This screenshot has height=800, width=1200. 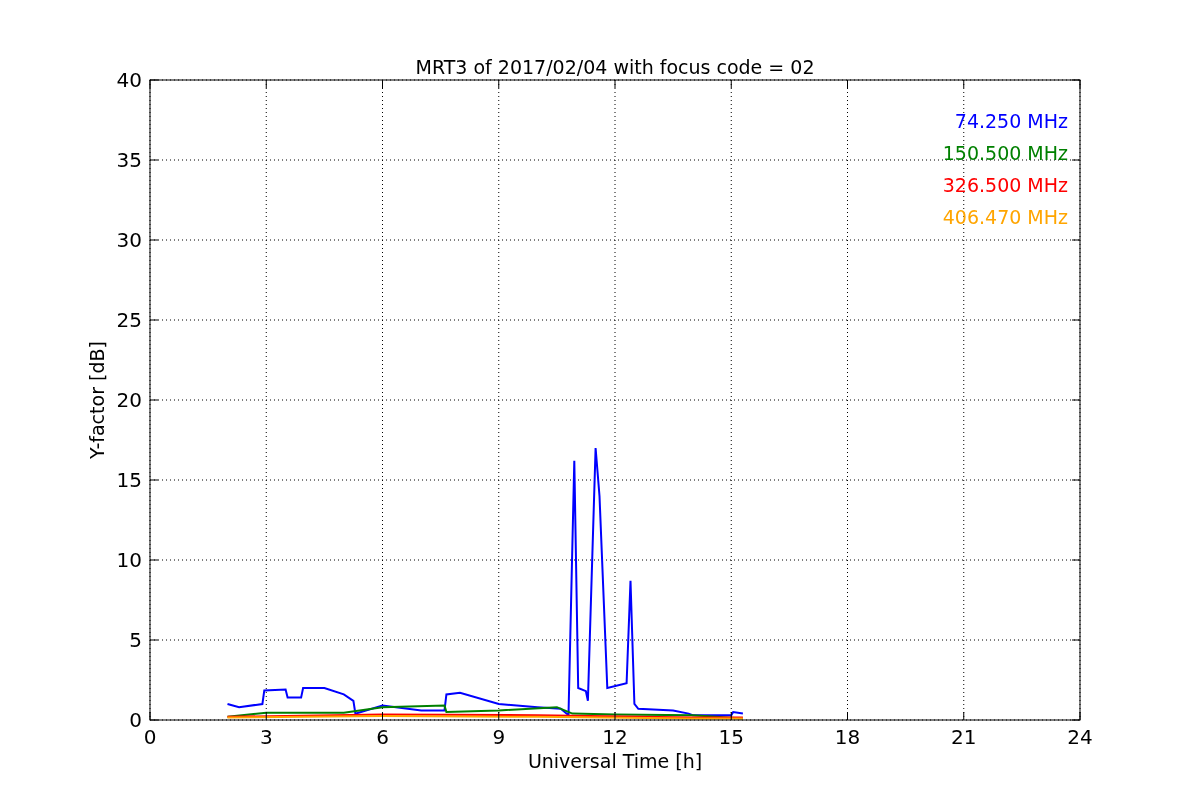 I want to click on x-tick-label: 24, so click(x=1080, y=737).